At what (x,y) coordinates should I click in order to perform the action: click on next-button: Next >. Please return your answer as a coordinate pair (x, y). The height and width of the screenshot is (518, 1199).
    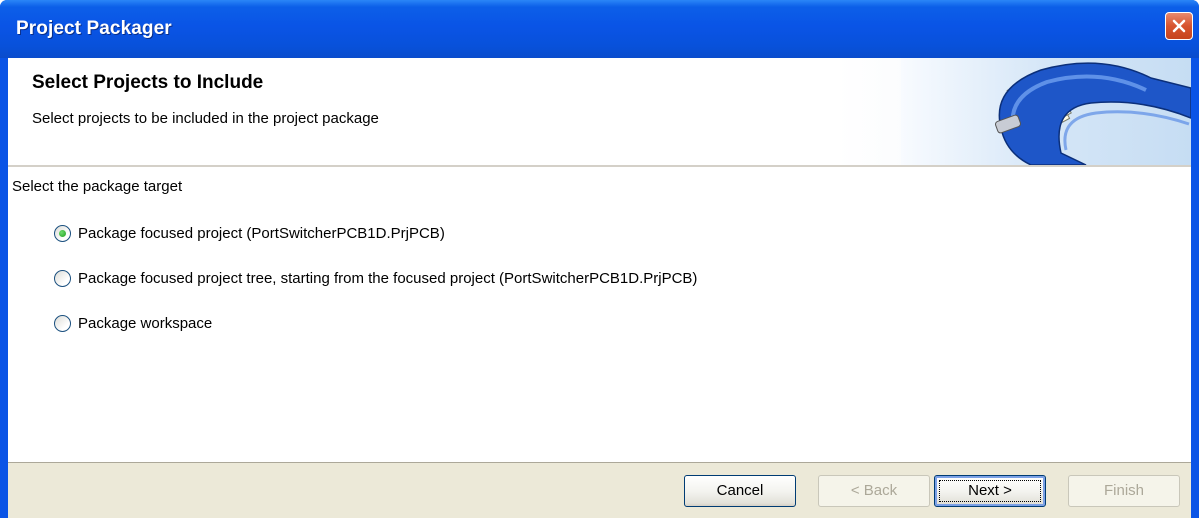
    Looking at the image, I should click on (990, 491).